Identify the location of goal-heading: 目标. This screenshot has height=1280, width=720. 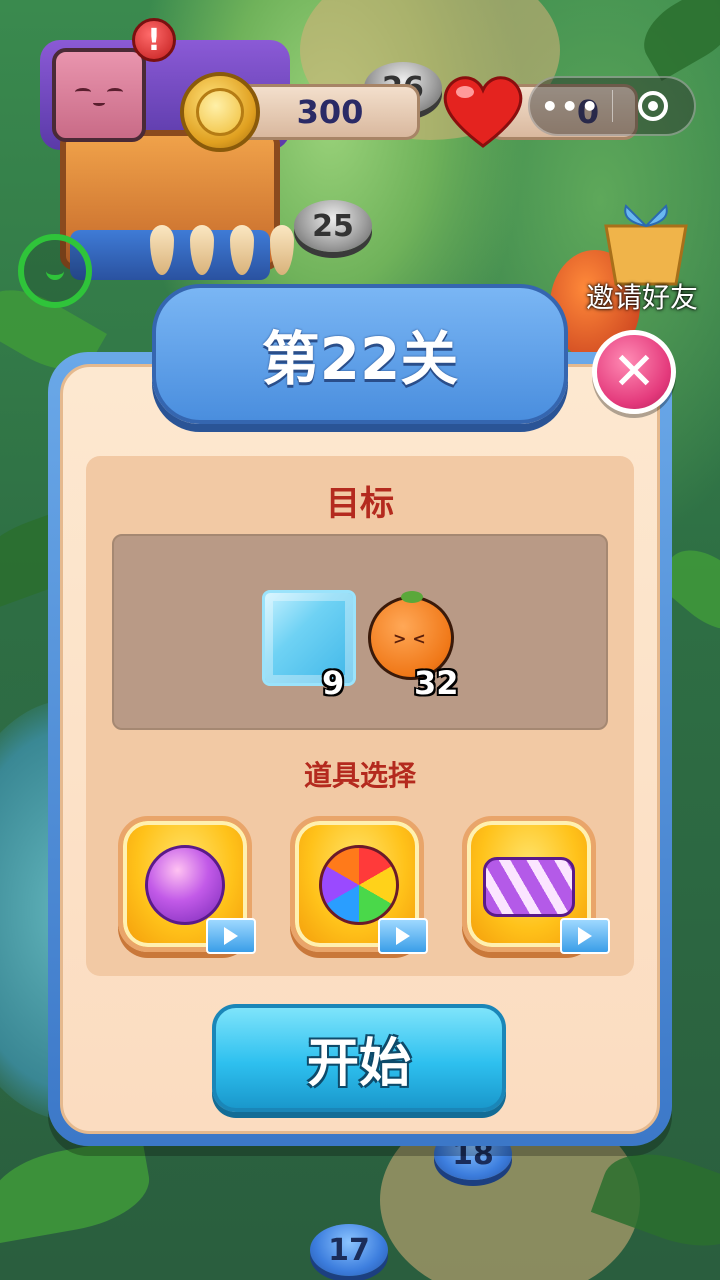
(360, 504).